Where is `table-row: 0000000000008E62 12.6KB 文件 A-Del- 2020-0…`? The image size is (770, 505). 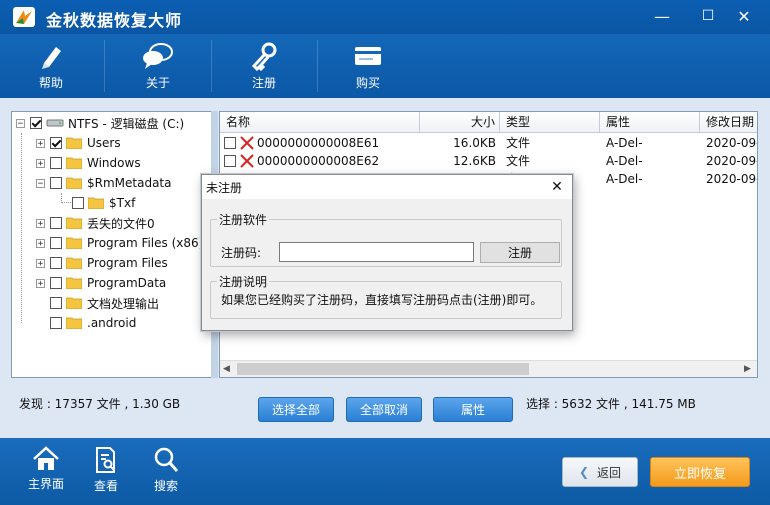 table-row: 0000000000008E62 12.6KB 文件 A-Del- 2020-0… is located at coordinates (488, 161).